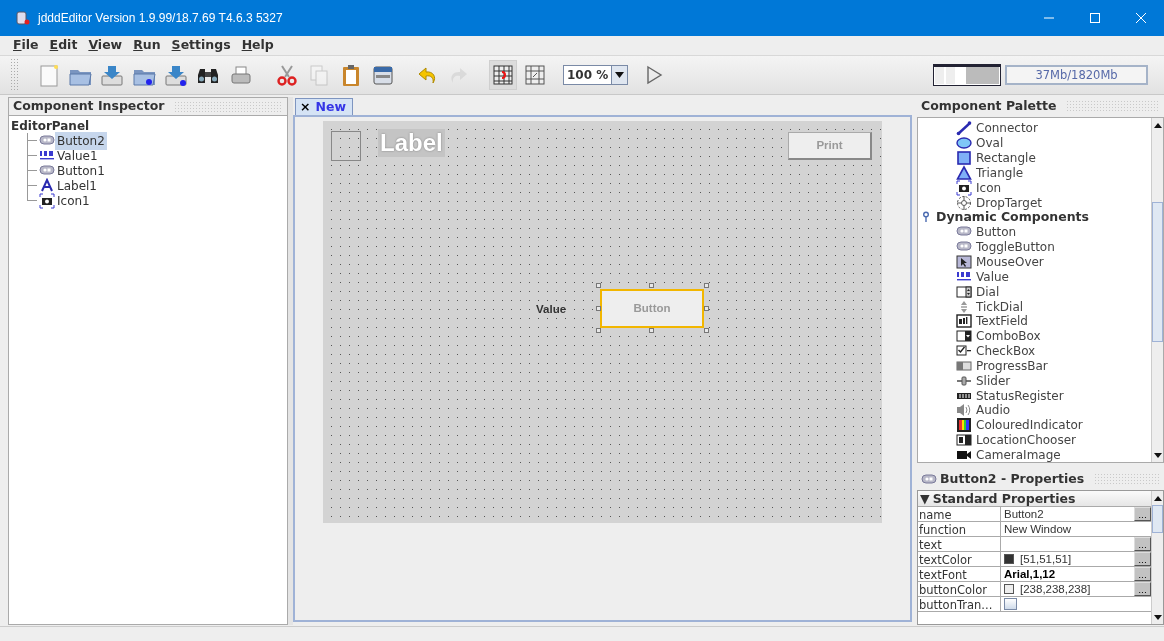 Image resolution: width=1164 pixels, height=641 pixels. I want to click on target-icon, so click(964, 202).